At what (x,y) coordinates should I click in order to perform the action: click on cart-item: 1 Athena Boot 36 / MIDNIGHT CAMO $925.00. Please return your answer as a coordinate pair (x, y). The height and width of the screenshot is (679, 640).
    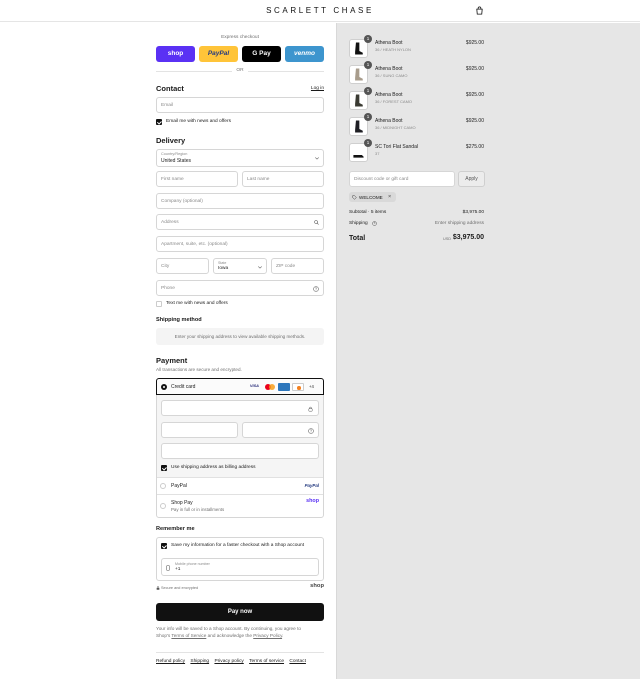
    Looking at the image, I should click on (419, 125).